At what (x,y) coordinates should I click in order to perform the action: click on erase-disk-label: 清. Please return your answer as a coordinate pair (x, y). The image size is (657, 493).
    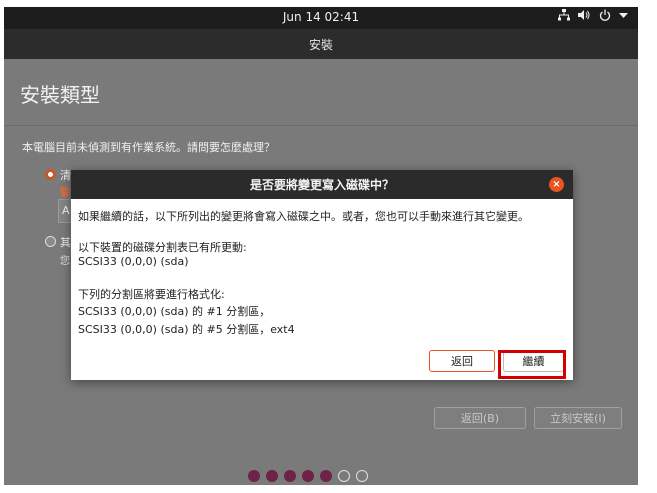
    Looking at the image, I should click on (65, 175).